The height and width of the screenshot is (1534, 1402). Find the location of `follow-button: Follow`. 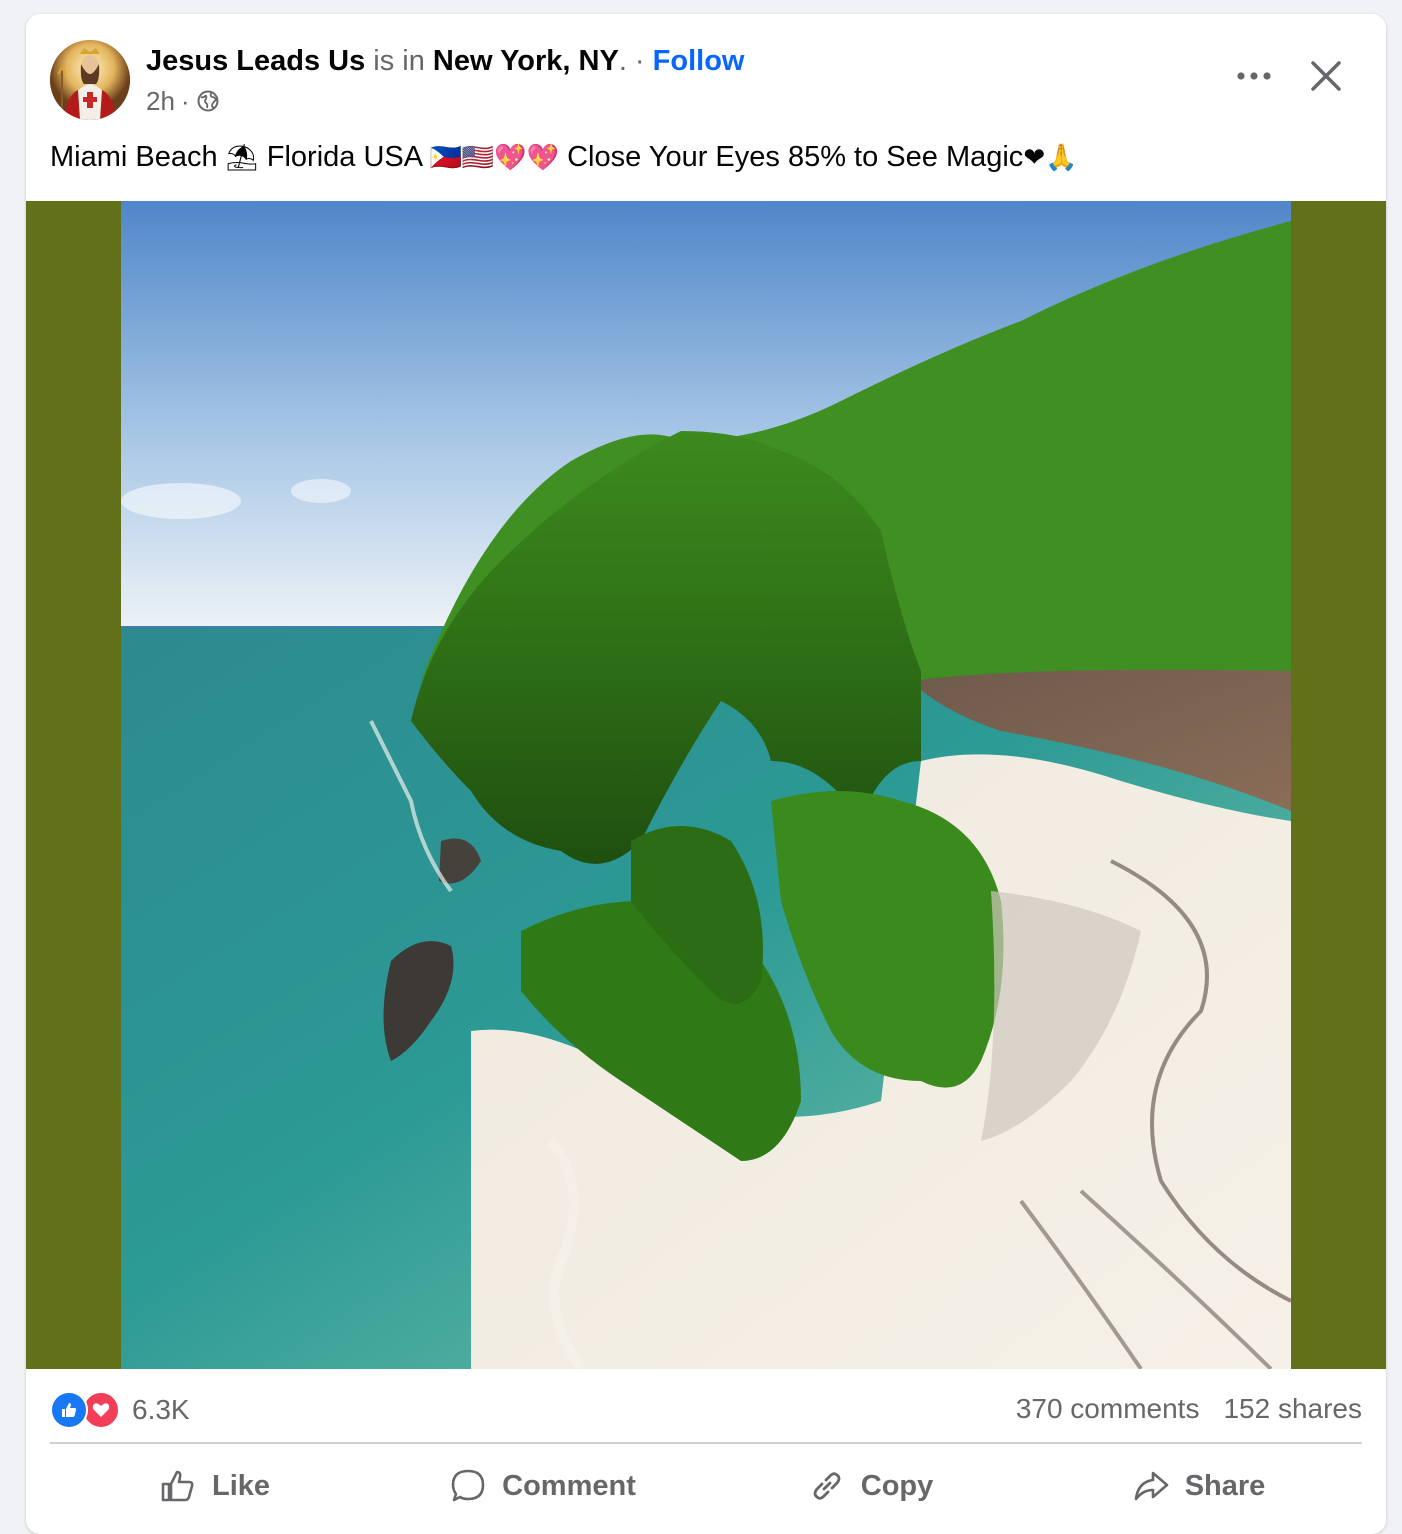

follow-button: Follow is located at coordinates (699, 61).